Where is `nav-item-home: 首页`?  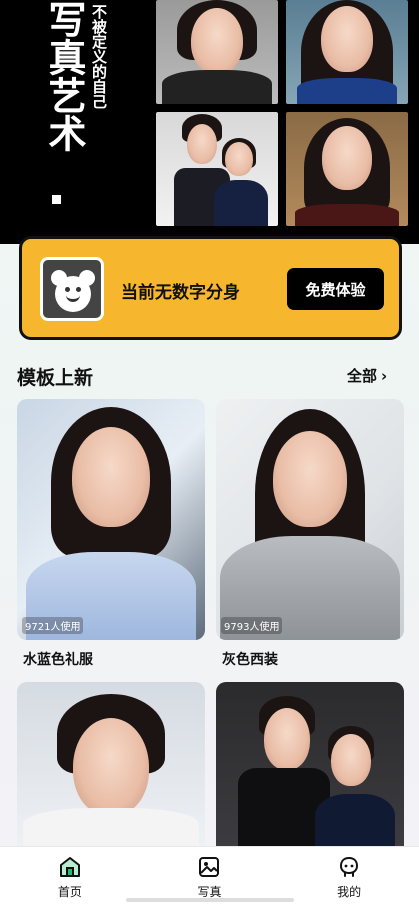
nav-item-home: 首页 is located at coordinates (70, 877).